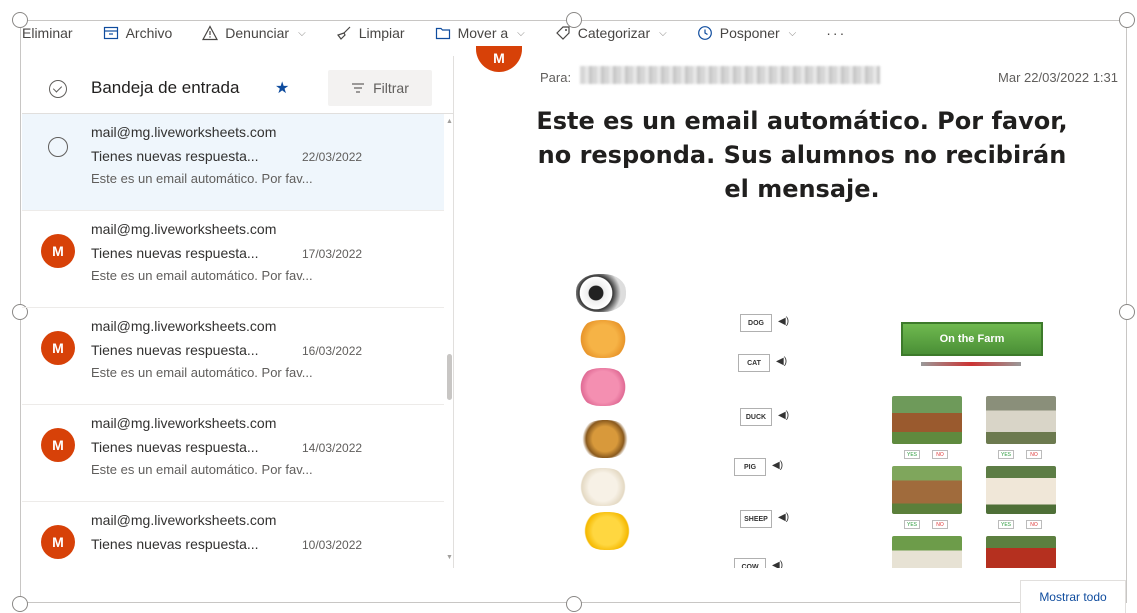 The height and width of the screenshot is (613, 1137). Describe the element at coordinates (332, 157) in the screenshot. I see `mail-date: 22/03/2022` at that location.